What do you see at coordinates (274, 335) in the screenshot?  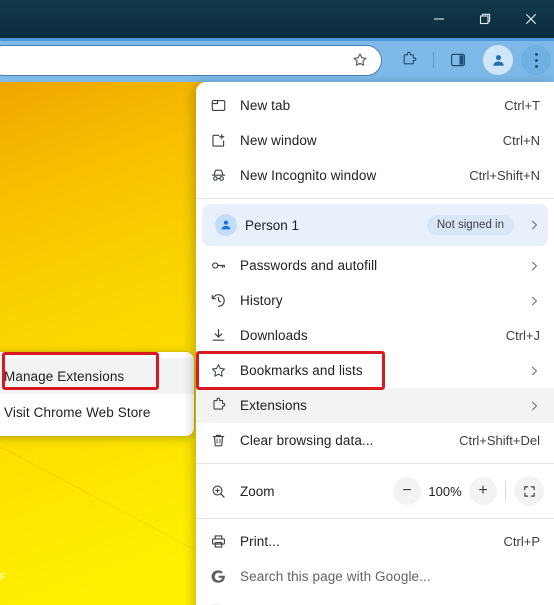 I see `menu-item-label: Downloads` at bounding box center [274, 335].